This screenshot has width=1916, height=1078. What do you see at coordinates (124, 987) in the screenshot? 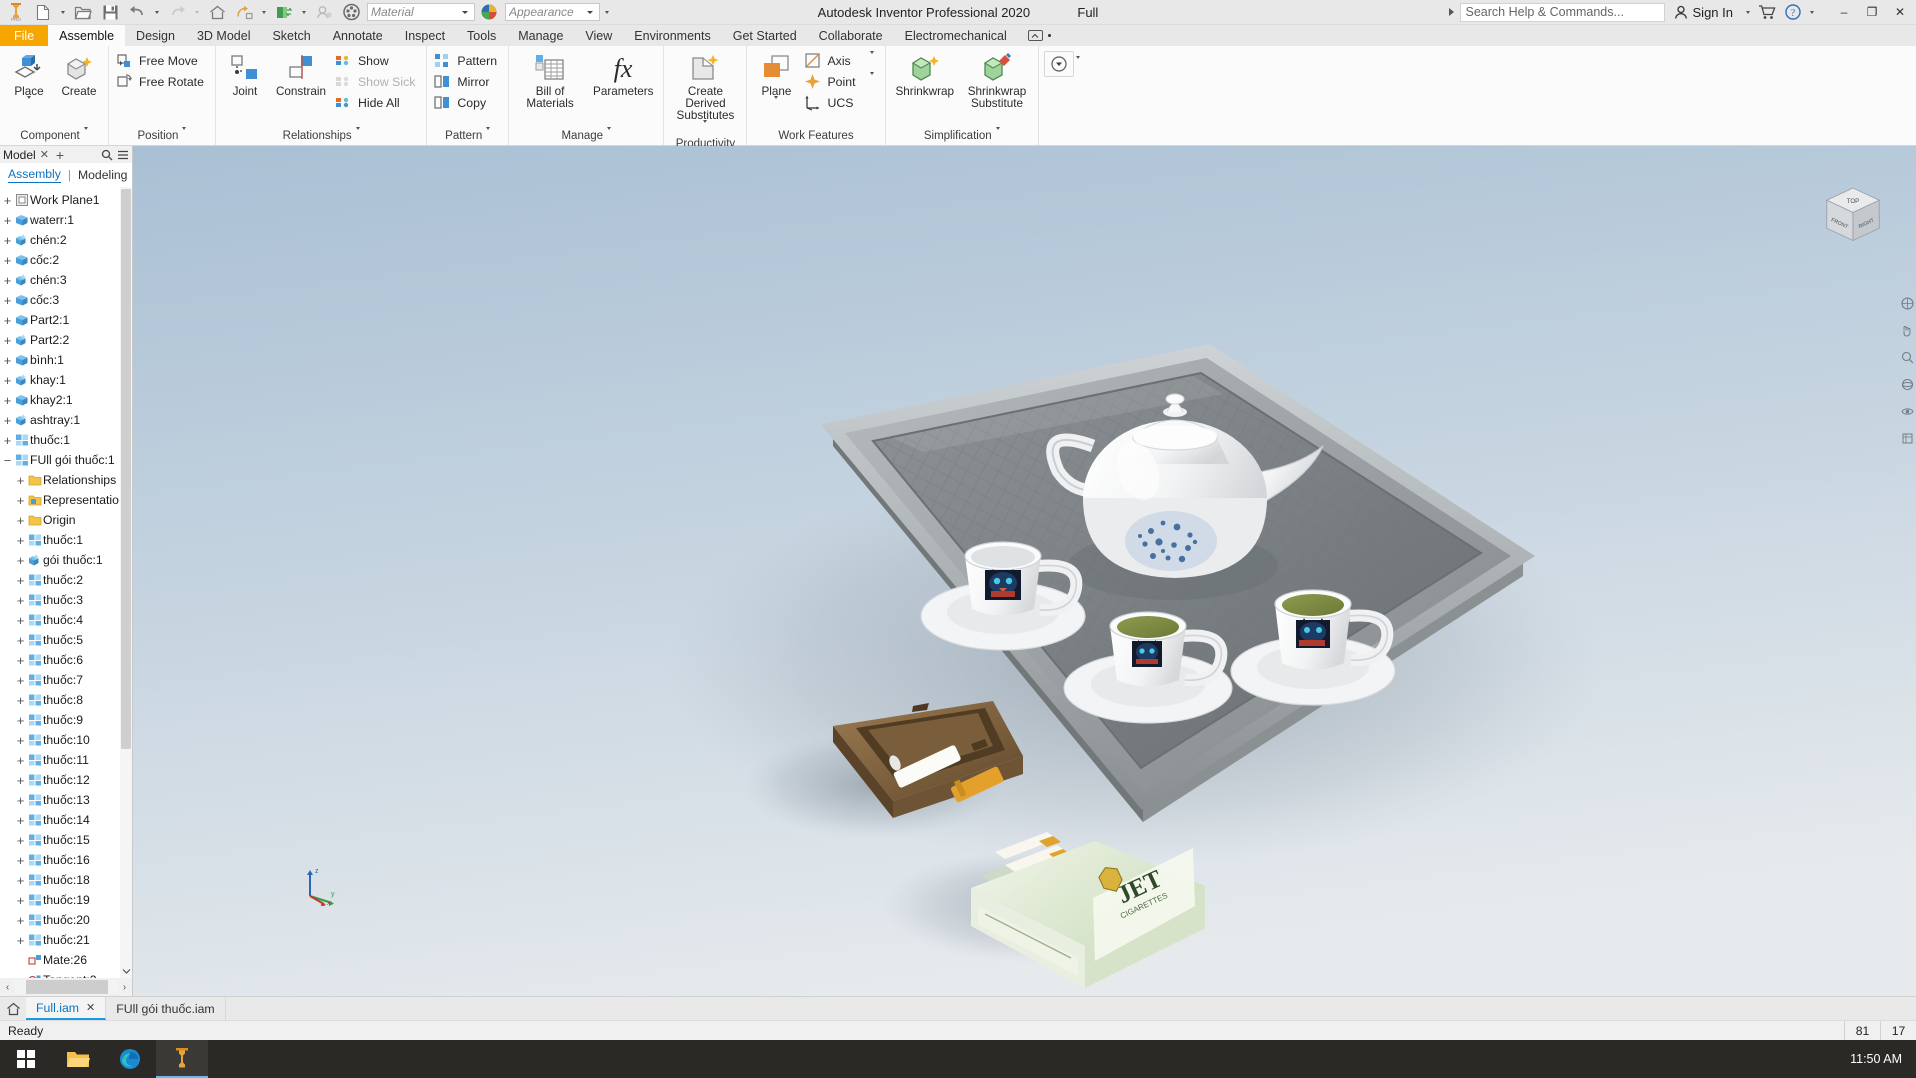
I see `hscroll-right-icon: ›` at bounding box center [124, 987].